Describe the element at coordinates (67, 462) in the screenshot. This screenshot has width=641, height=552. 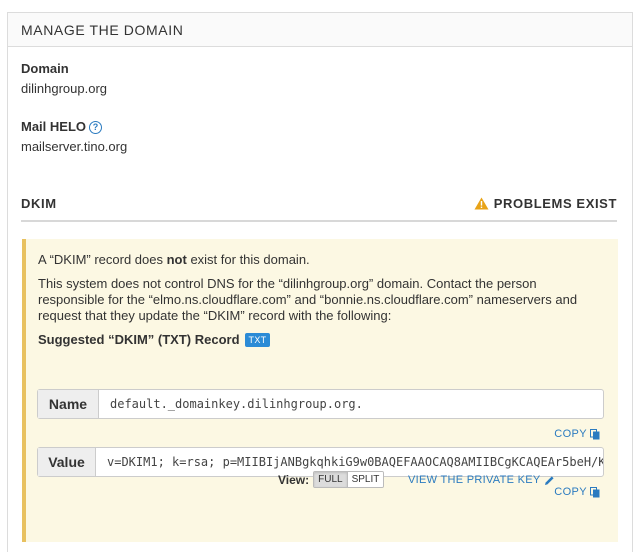
I see `value-label: Value` at that location.